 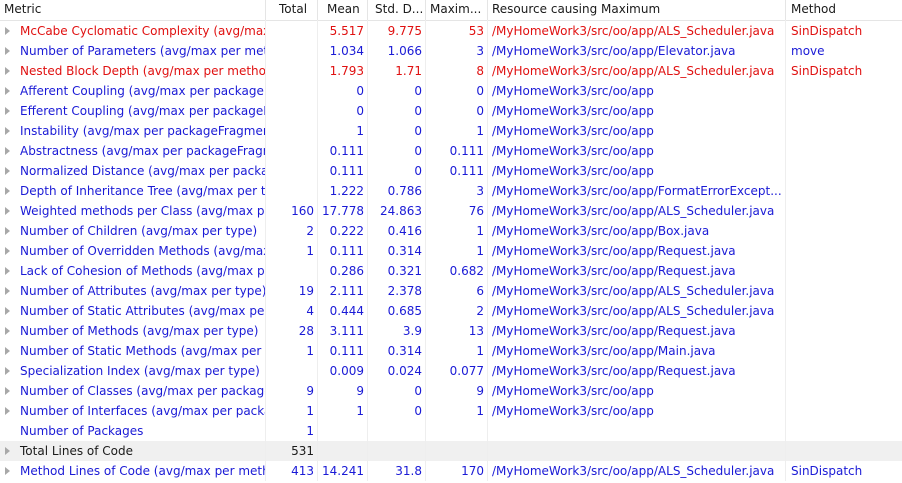 I want to click on mean-value: 2.111, so click(x=346, y=291).